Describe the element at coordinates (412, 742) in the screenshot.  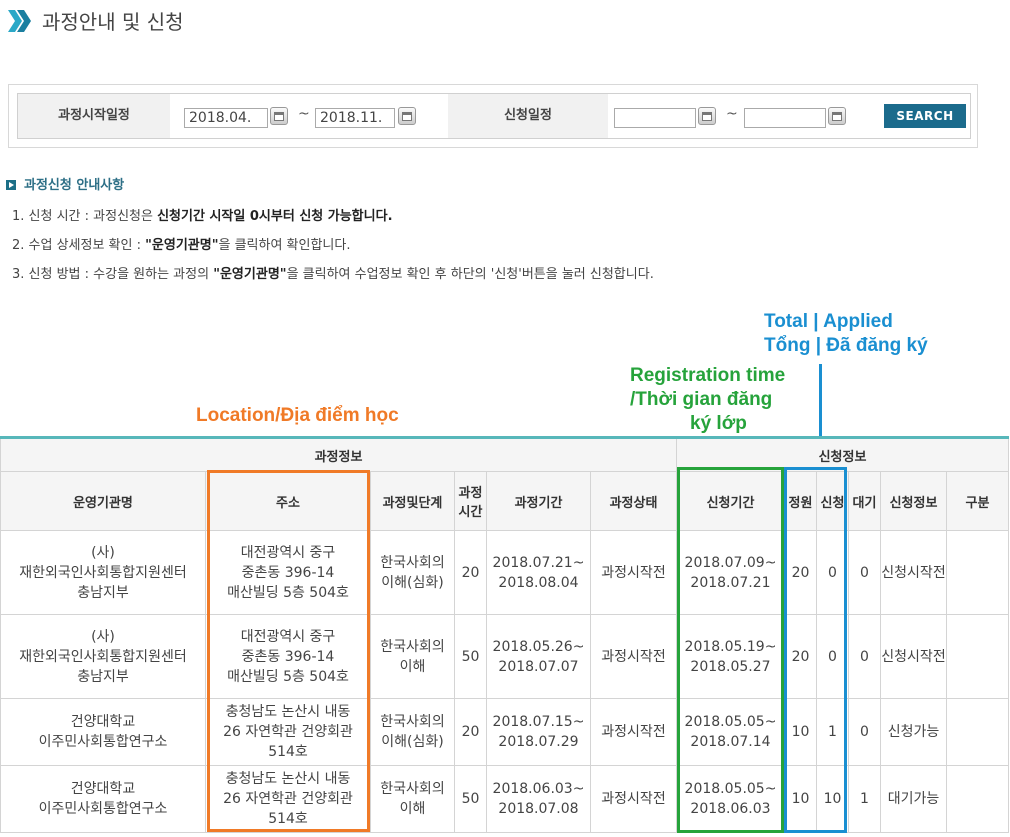
I see `level-line: 이해(심화)` at that location.